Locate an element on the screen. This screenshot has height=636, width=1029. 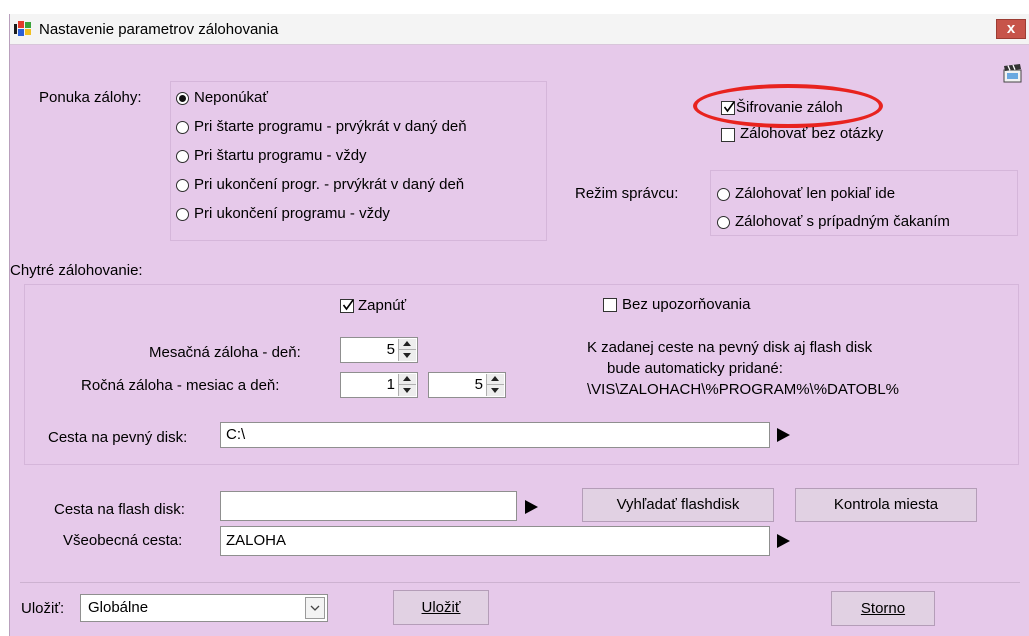
enable-checkbox is located at coordinates (347, 306).